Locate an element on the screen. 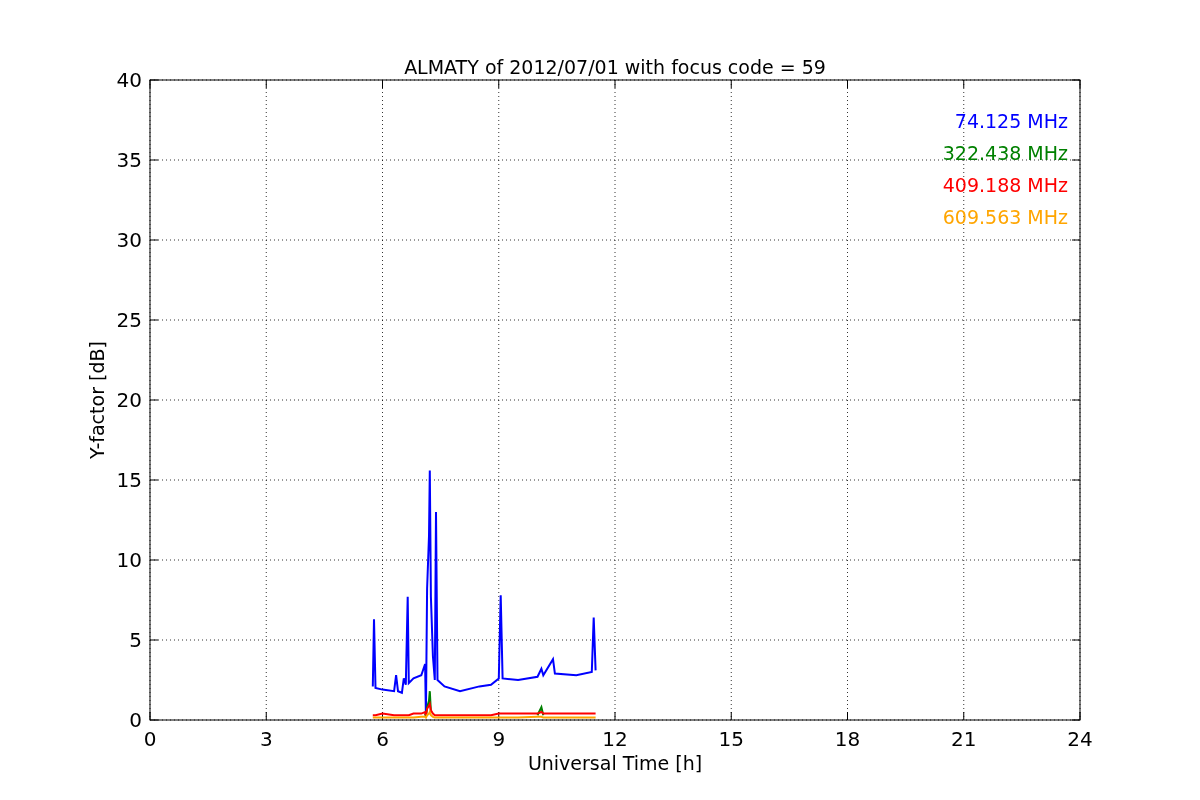  legend-label: 409.188 MHz is located at coordinates (1005, 185).